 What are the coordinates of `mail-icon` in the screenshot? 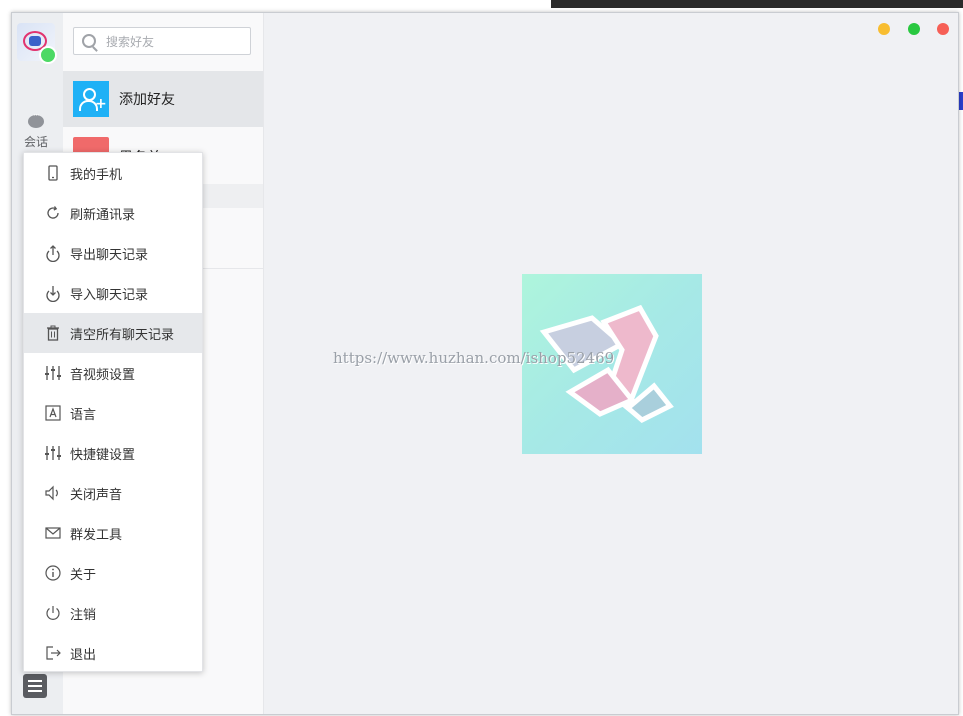 It's located at (53, 533).